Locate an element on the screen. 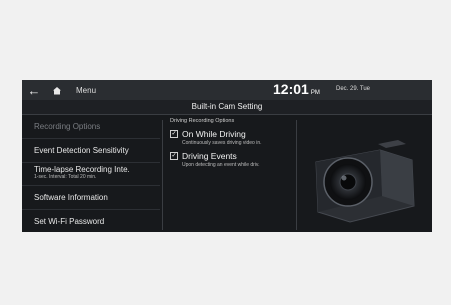 This screenshot has height=305, width=451. option-description: Upon detecting an event while driv. is located at coordinates (221, 165).